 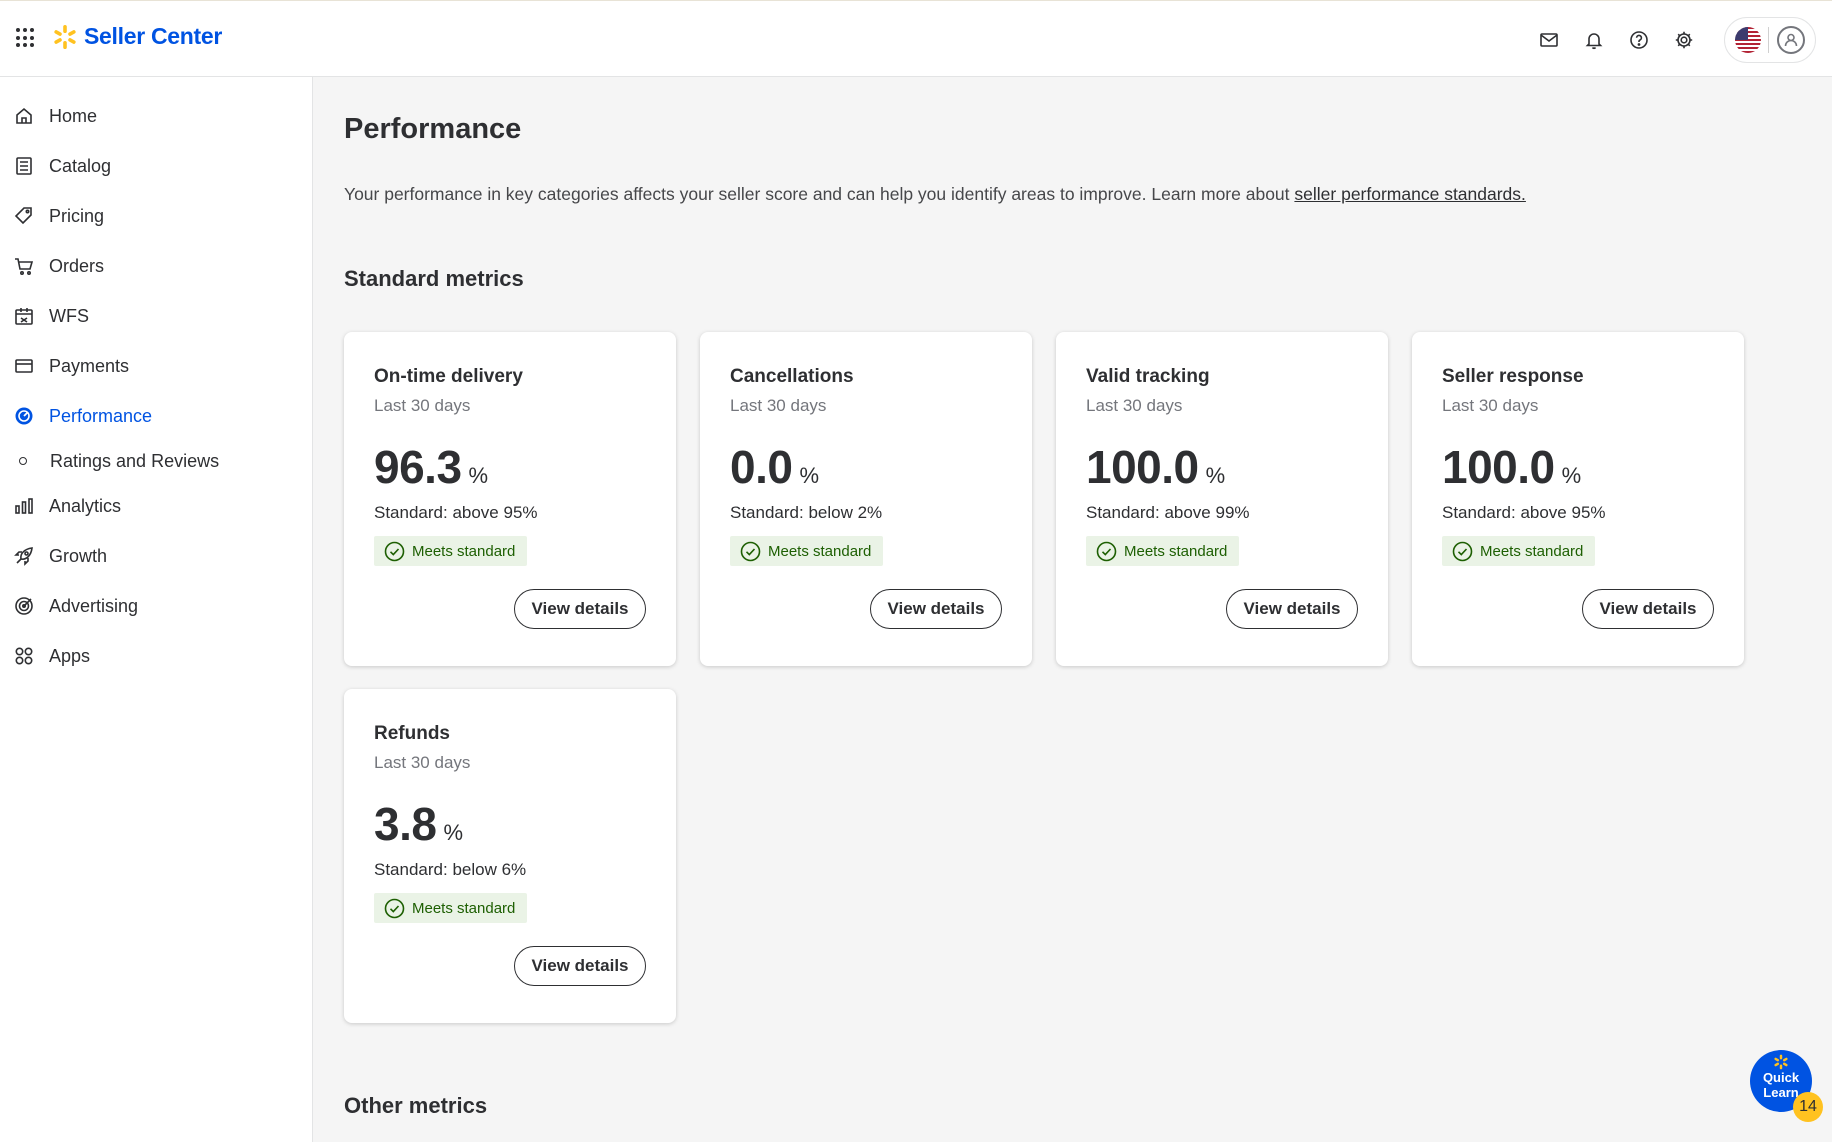 I want to click on top-header: Seller Center, so click(x=916, y=38).